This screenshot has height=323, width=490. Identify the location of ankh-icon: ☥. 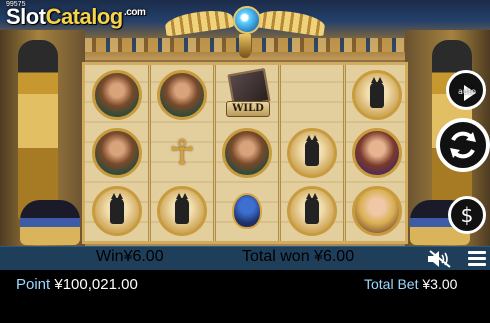
(182, 153).